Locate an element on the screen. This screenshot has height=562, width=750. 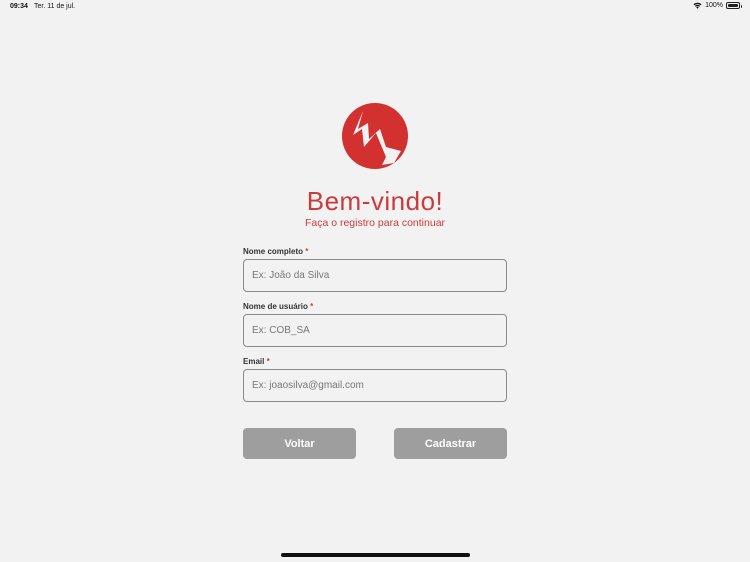
register-button: Cadastrar is located at coordinates (450, 443).